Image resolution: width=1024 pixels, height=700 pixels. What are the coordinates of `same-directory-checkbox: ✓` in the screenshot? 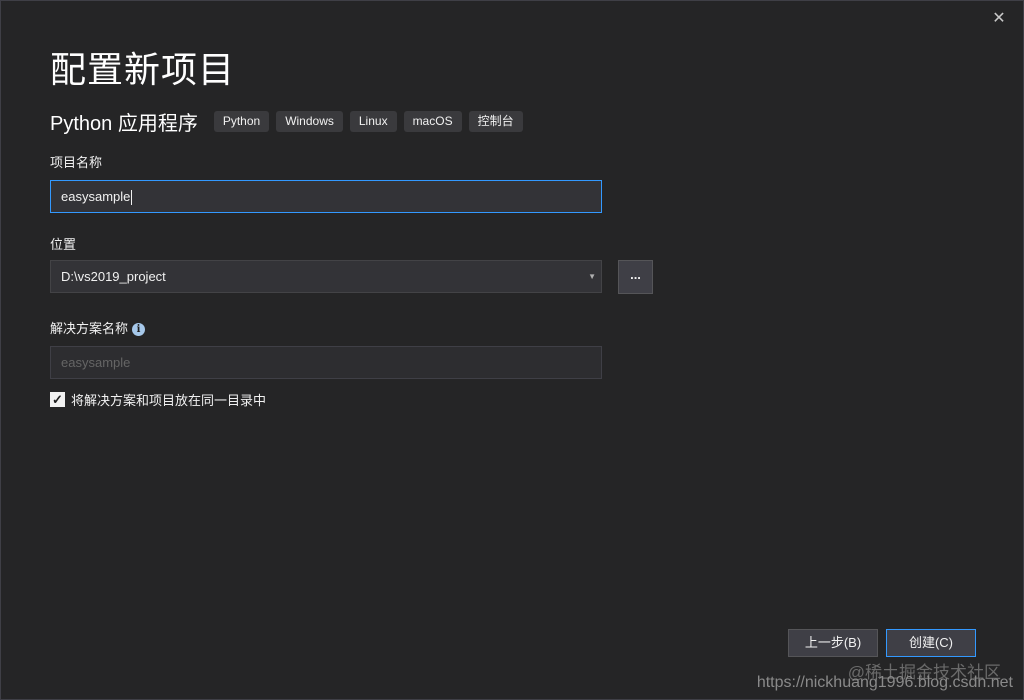 It's located at (57, 399).